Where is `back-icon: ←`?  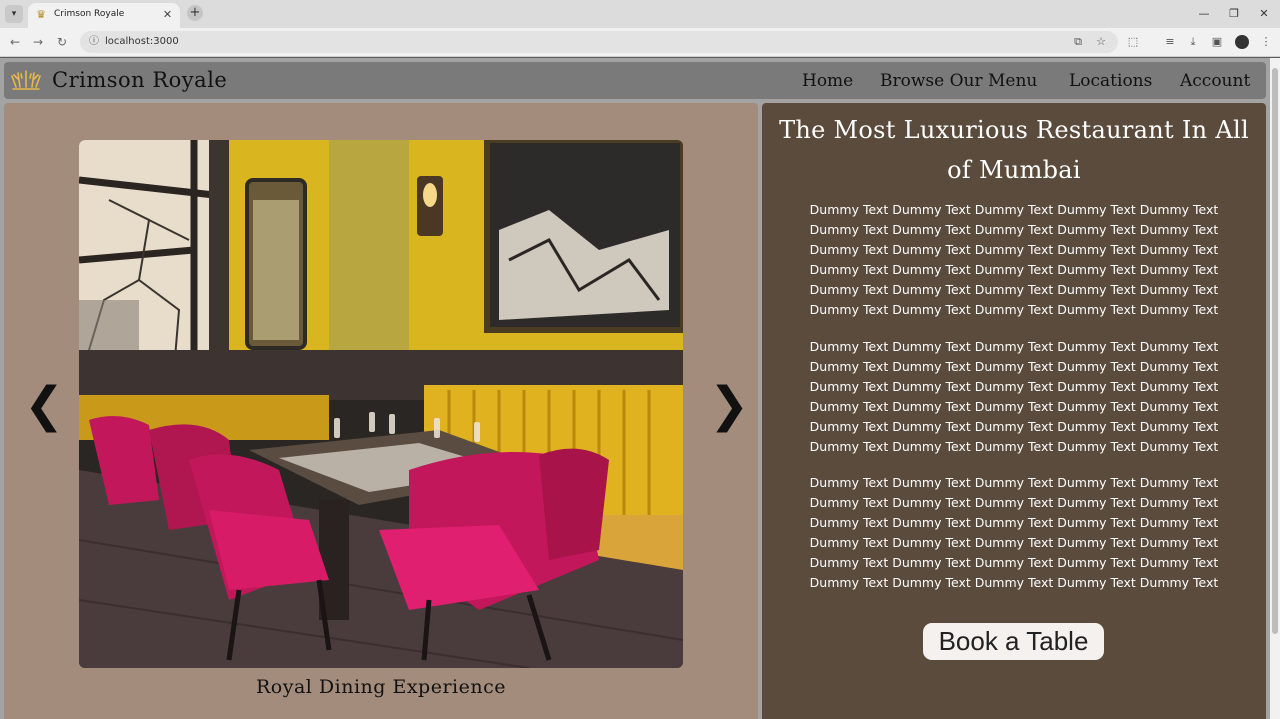
back-icon: ← is located at coordinates (15, 42).